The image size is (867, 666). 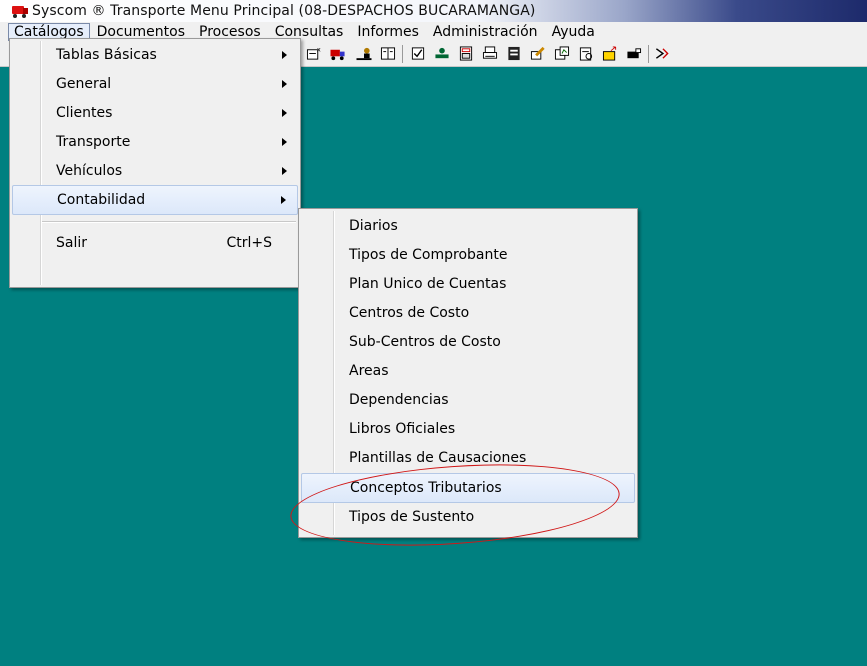 I want to click on road-icon, so click(x=442, y=53).